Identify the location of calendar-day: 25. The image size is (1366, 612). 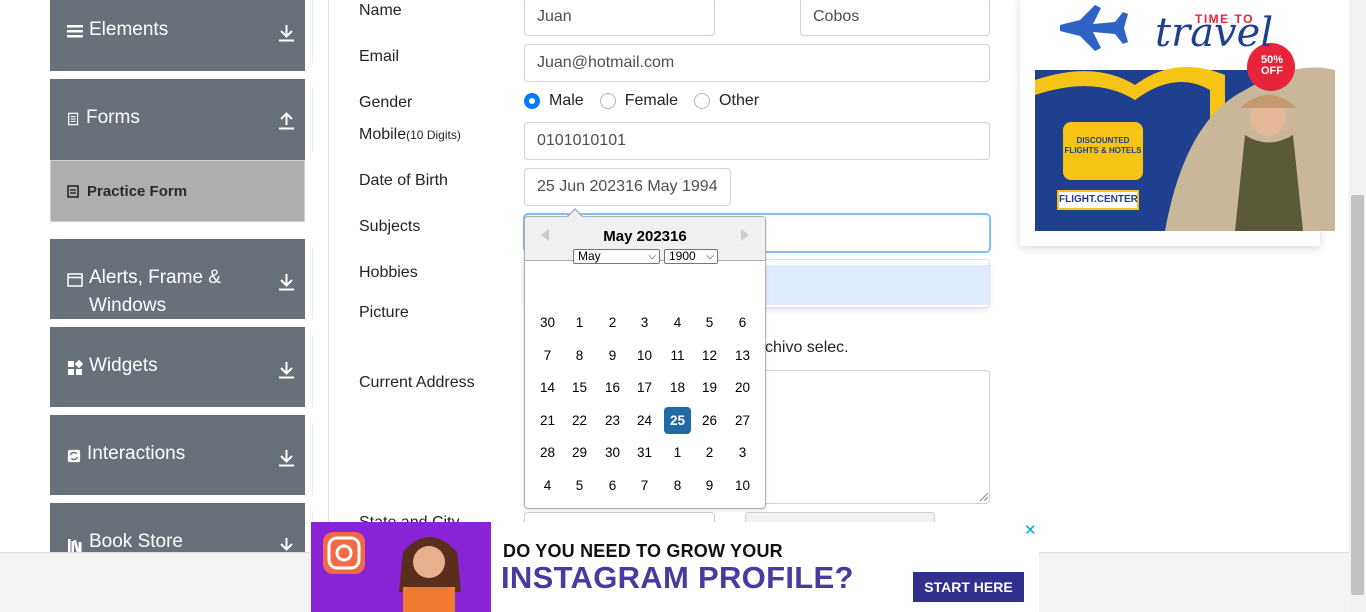
(677, 420).